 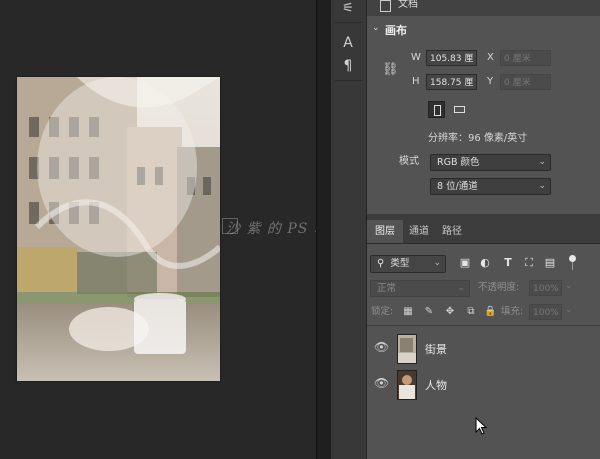 I want to click on blend-mode-value: 正常, so click(x=387, y=288).